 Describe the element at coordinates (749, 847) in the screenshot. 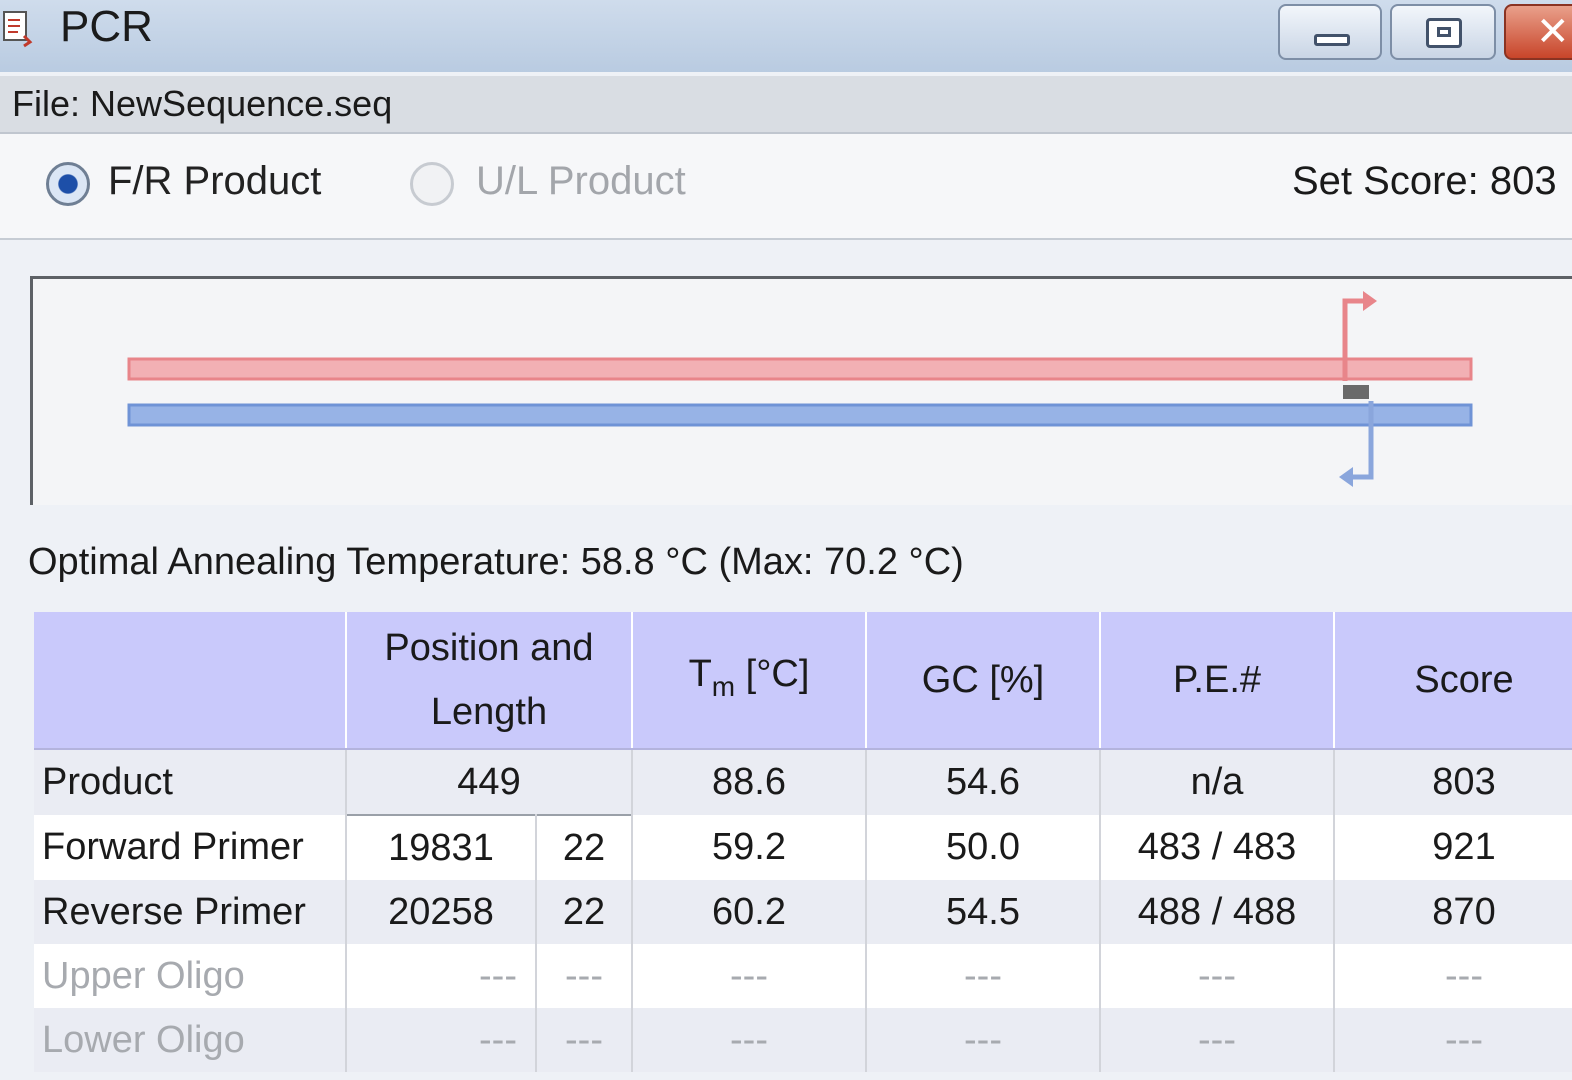

I see `row-tm: 59.2` at that location.